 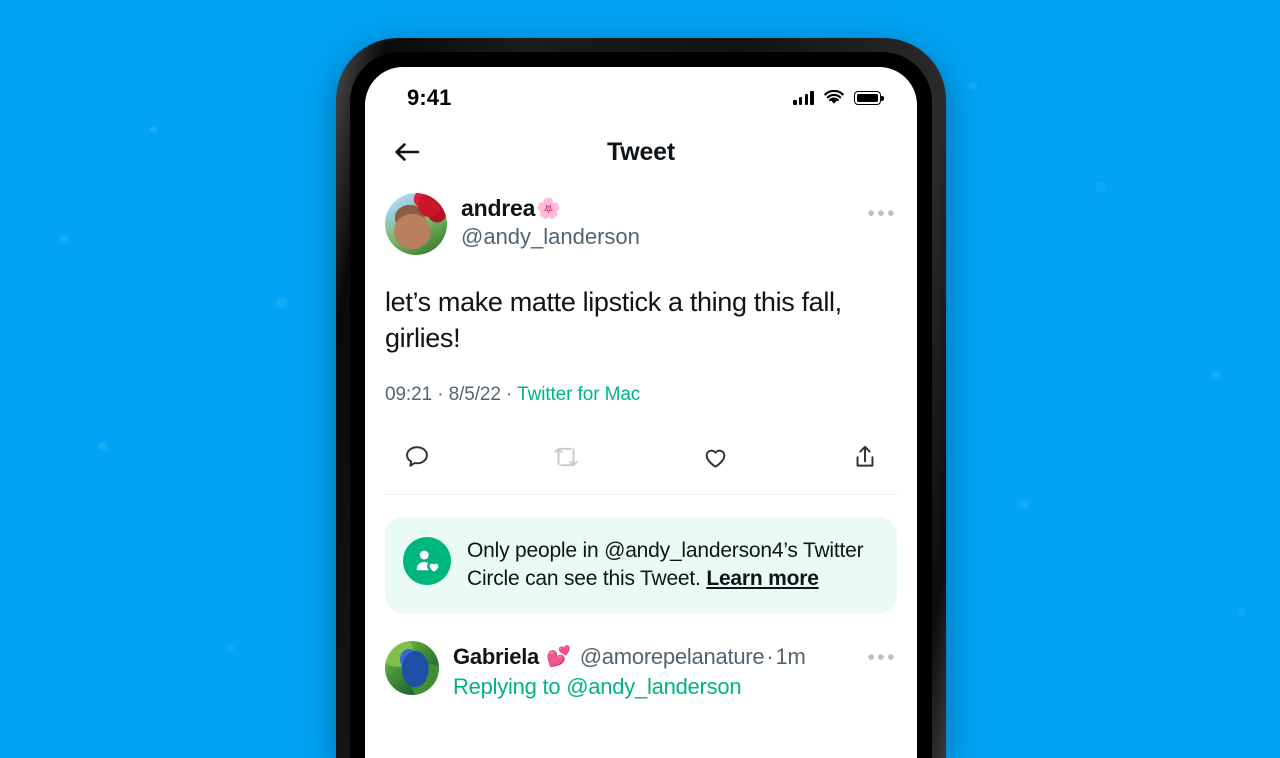 What do you see at coordinates (409, 395) in the screenshot?
I see `tweet-time: 09:21` at bounding box center [409, 395].